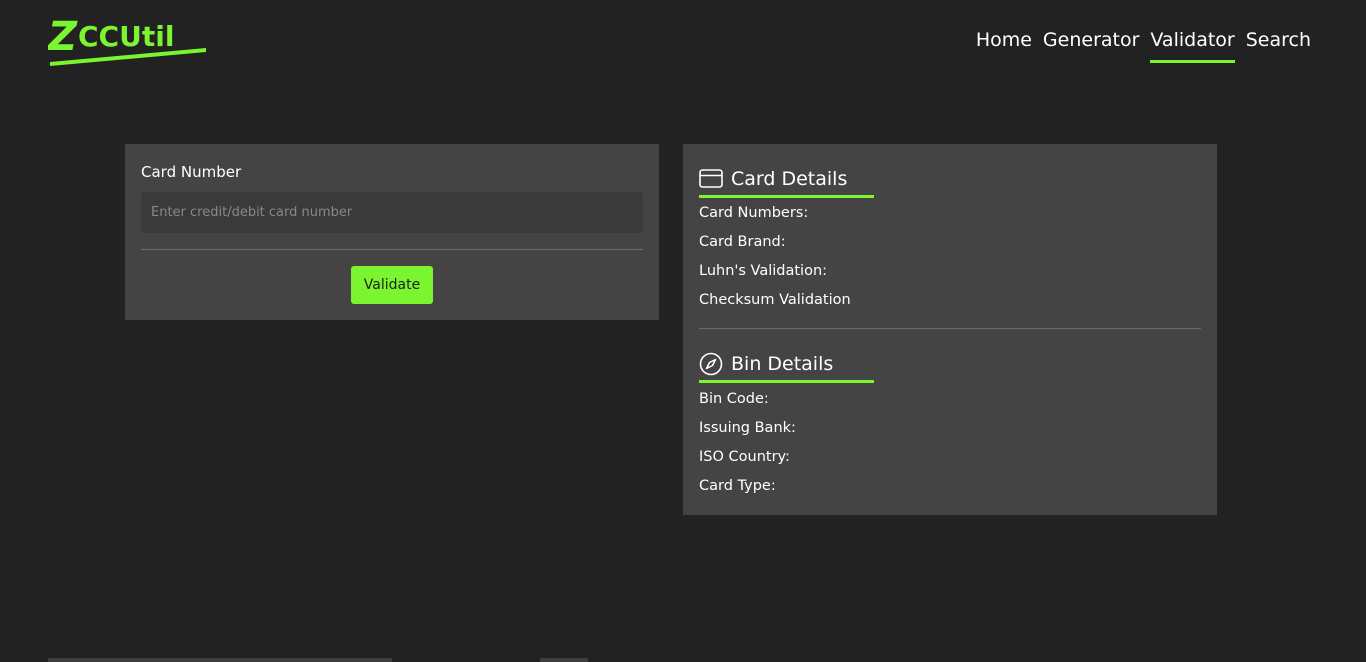  Describe the element at coordinates (392, 249) in the screenshot. I see `form-divider` at that location.